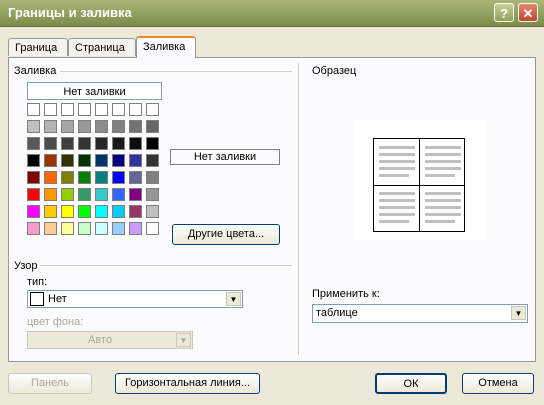  Describe the element at coordinates (420, 313) in the screenshot. I see `apply-to-select: таблице ▼` at that location.